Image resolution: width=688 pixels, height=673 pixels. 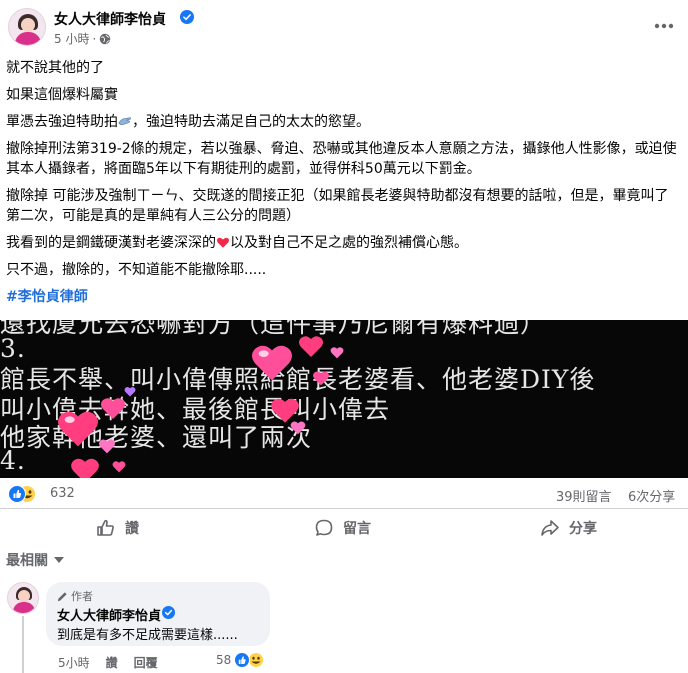 I want to click on author-avatar, so click(x=27, y=27).